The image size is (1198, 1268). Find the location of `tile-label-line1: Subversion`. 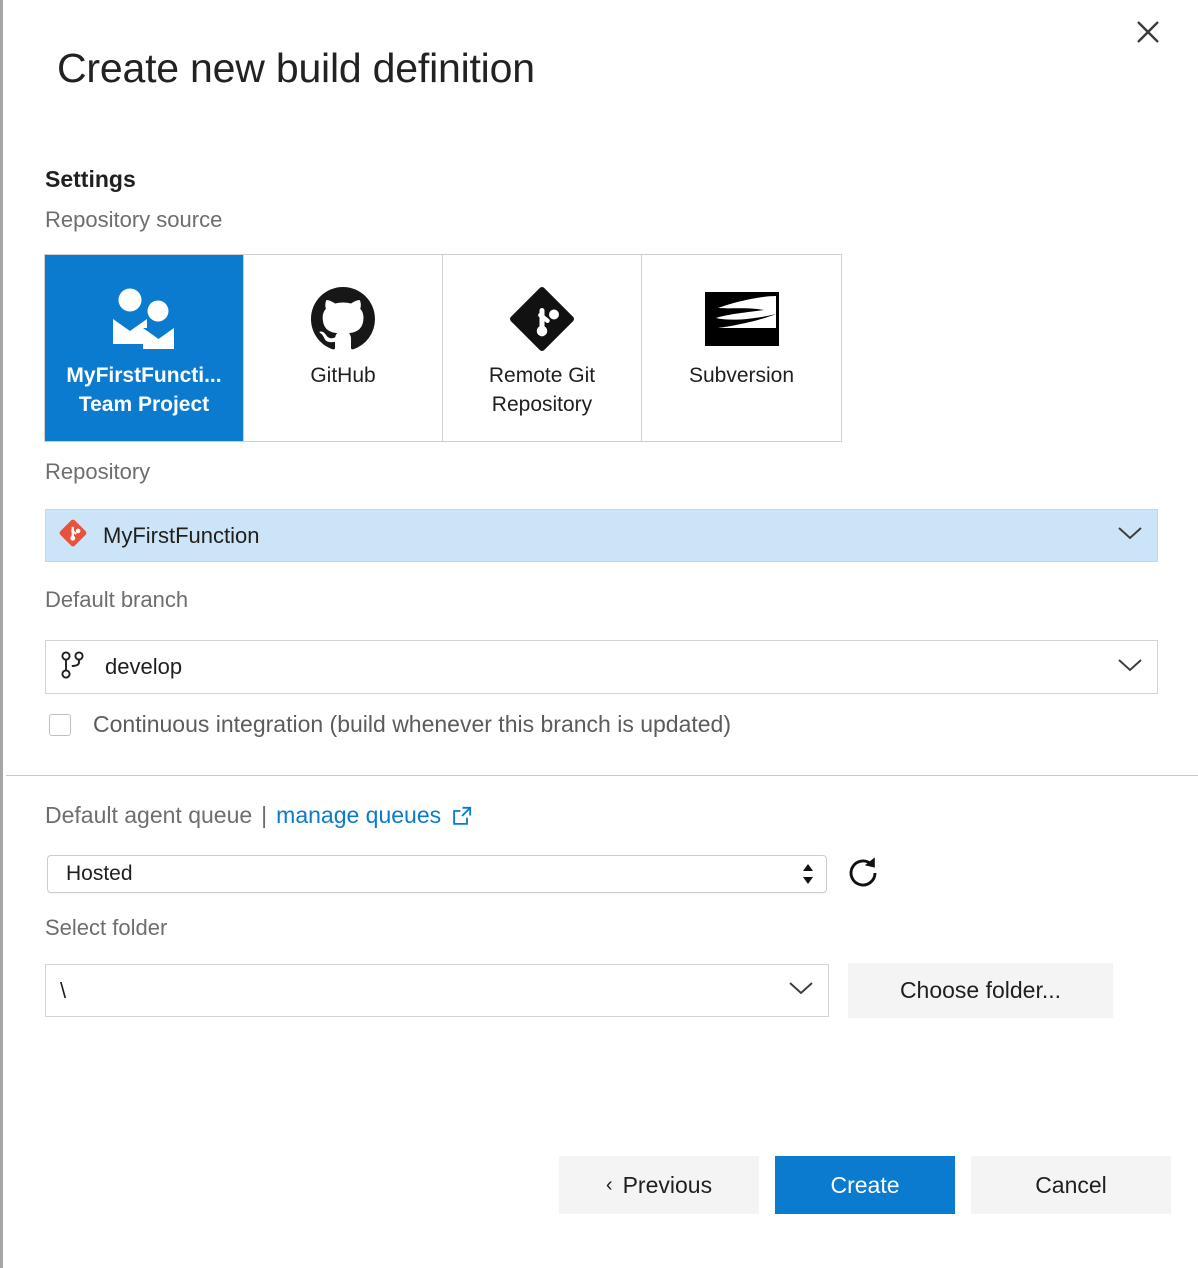

tile-label-line1: Subversion is located at coordinates (741, 375).